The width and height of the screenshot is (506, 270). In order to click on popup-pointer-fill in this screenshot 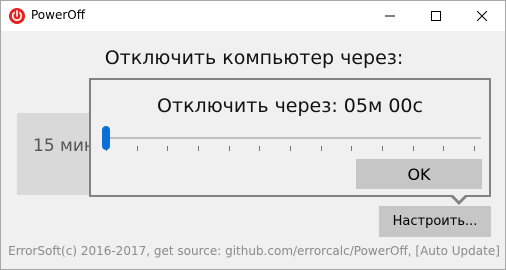, I will do `click(459, 197)`.